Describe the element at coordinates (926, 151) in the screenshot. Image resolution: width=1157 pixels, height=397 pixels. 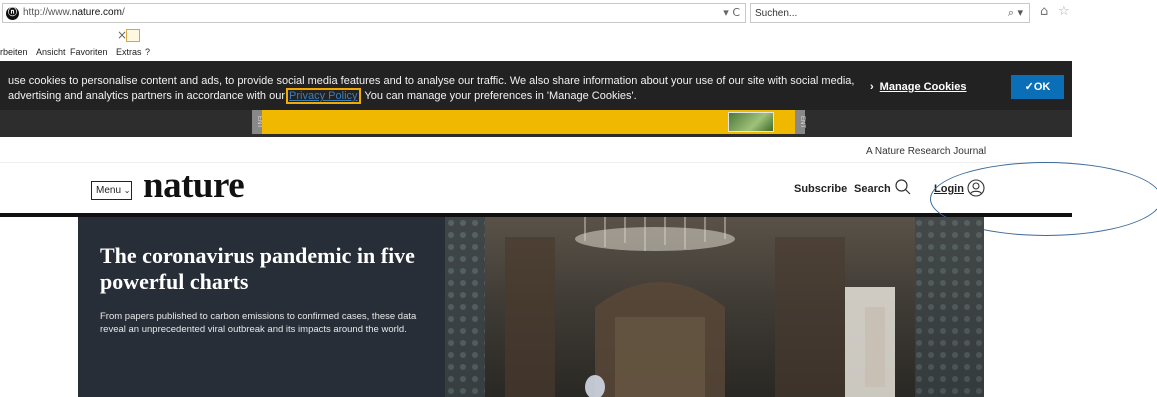
I see `journal-tagline: A Nature Research Journal` at that location.